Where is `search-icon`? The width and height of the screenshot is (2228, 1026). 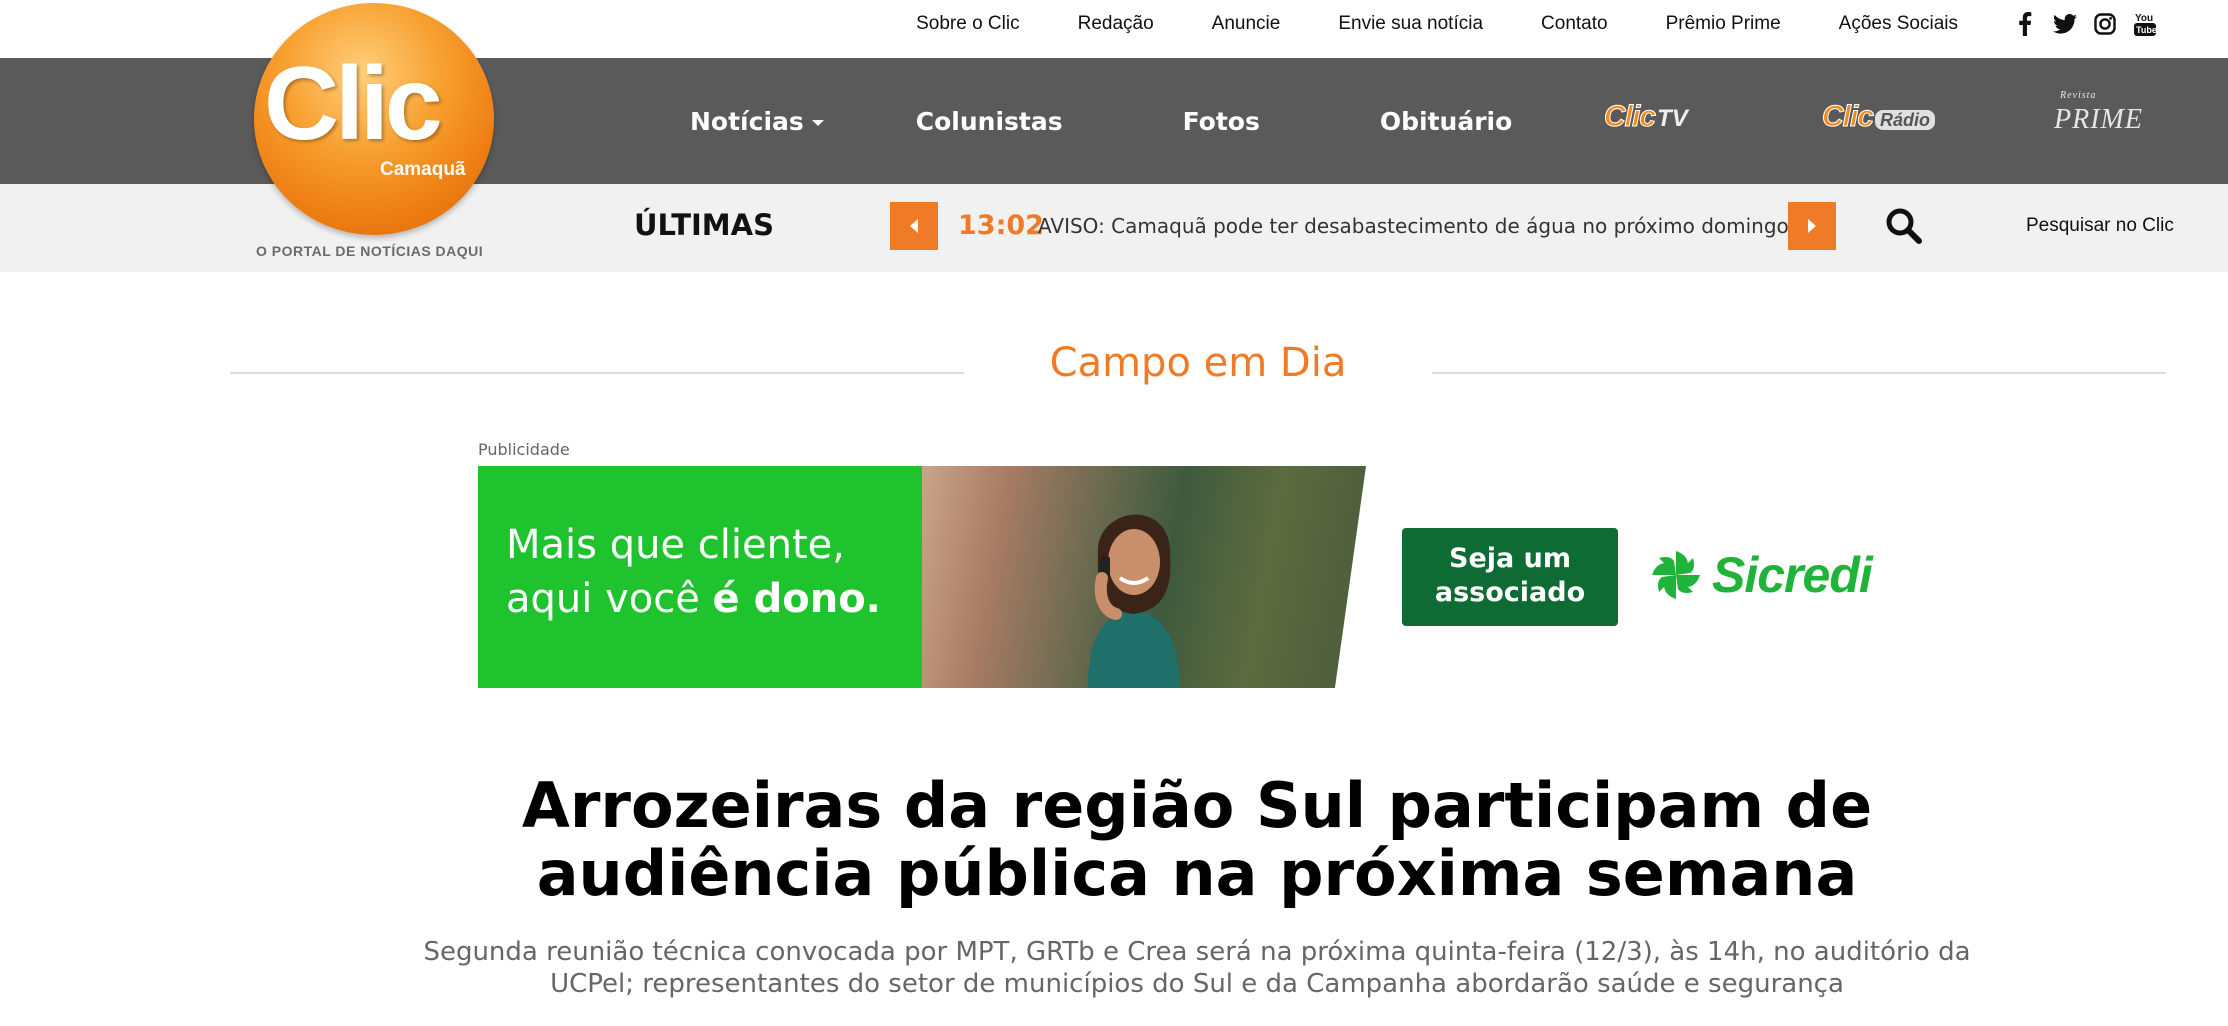 search-icon is located at coordinates (1904, 228).